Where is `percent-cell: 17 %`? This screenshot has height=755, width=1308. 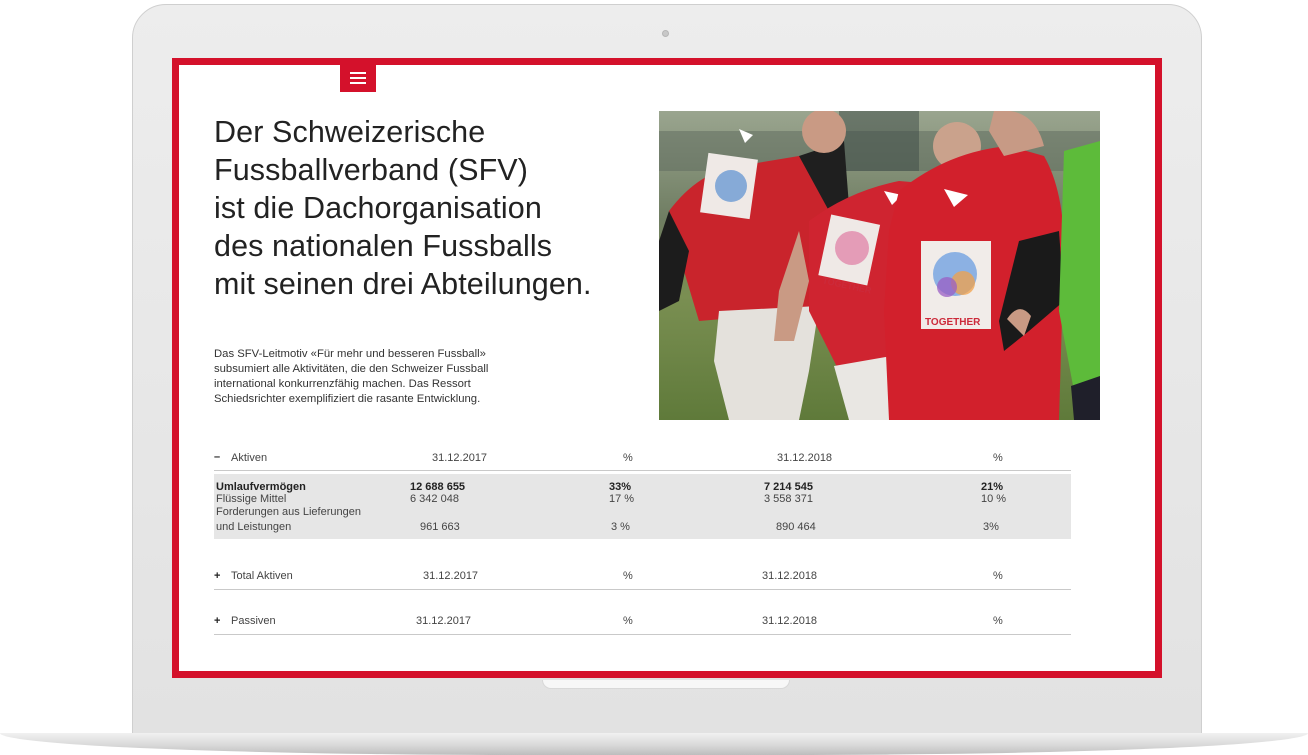
percent-cell: 17 % is located at coordinates (622, 499).